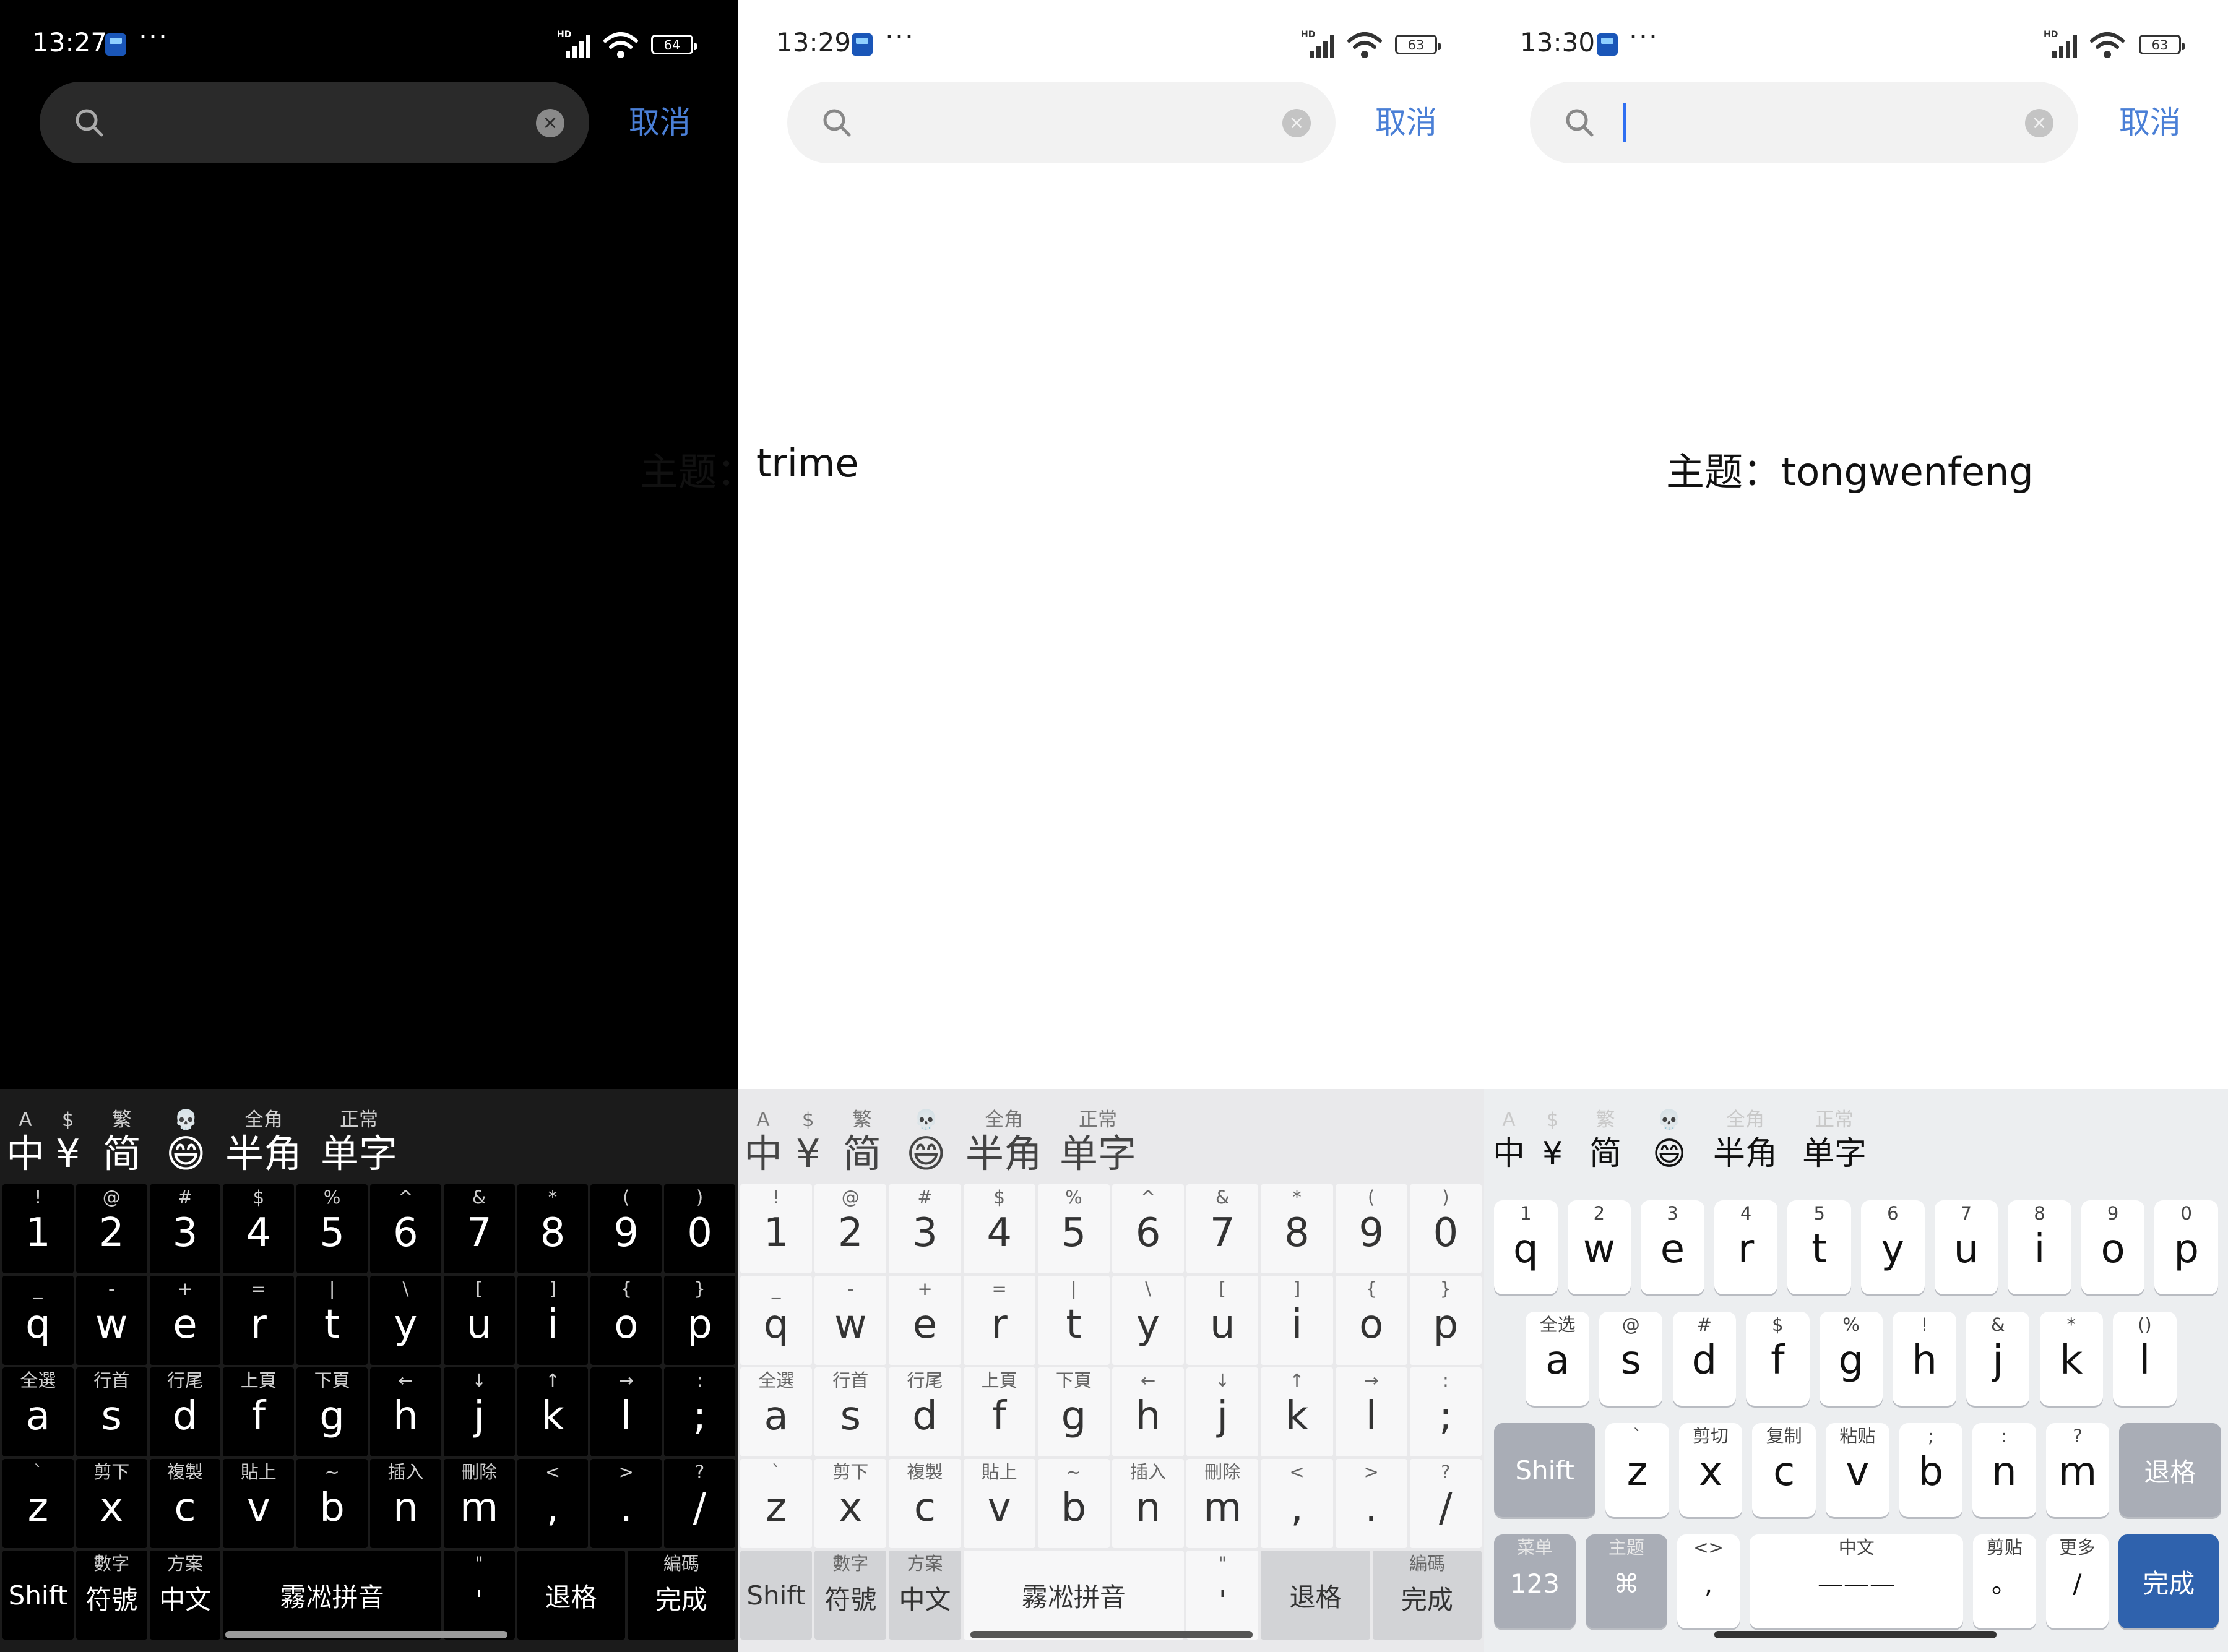 The width and height of the screenshot is (2228, 1652). Describe the element at coordinates (1851, 1359) in the screenshot. I see `key-g: % g` at that location.